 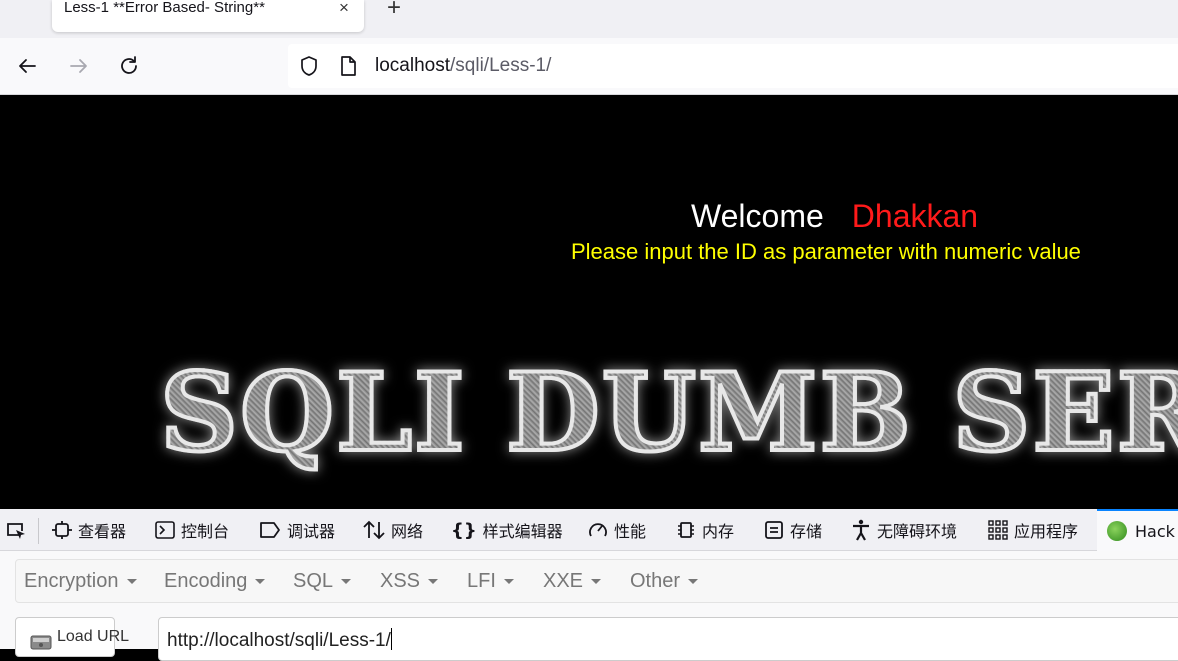 What do you see at coordinates (412, 65) in the screenshot?
I see `url-host: localhost` at bounding box center [412, 65].